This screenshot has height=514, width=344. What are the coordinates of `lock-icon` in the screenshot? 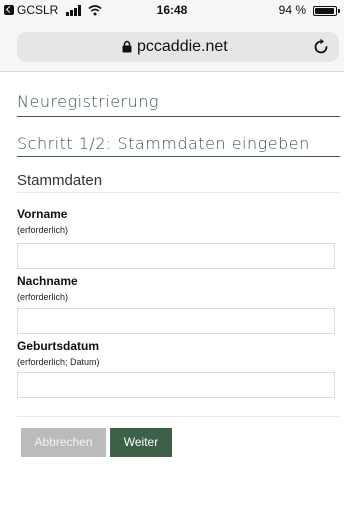 It's located at (127, 46).